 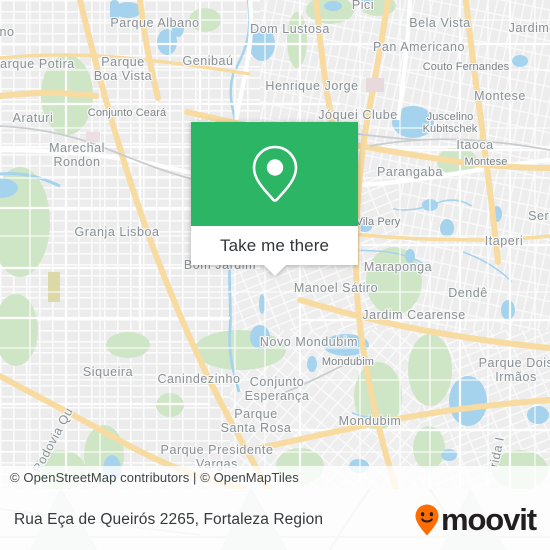 I want to click on moovit-smiley-pin-icon, so click(x=427, y=519).